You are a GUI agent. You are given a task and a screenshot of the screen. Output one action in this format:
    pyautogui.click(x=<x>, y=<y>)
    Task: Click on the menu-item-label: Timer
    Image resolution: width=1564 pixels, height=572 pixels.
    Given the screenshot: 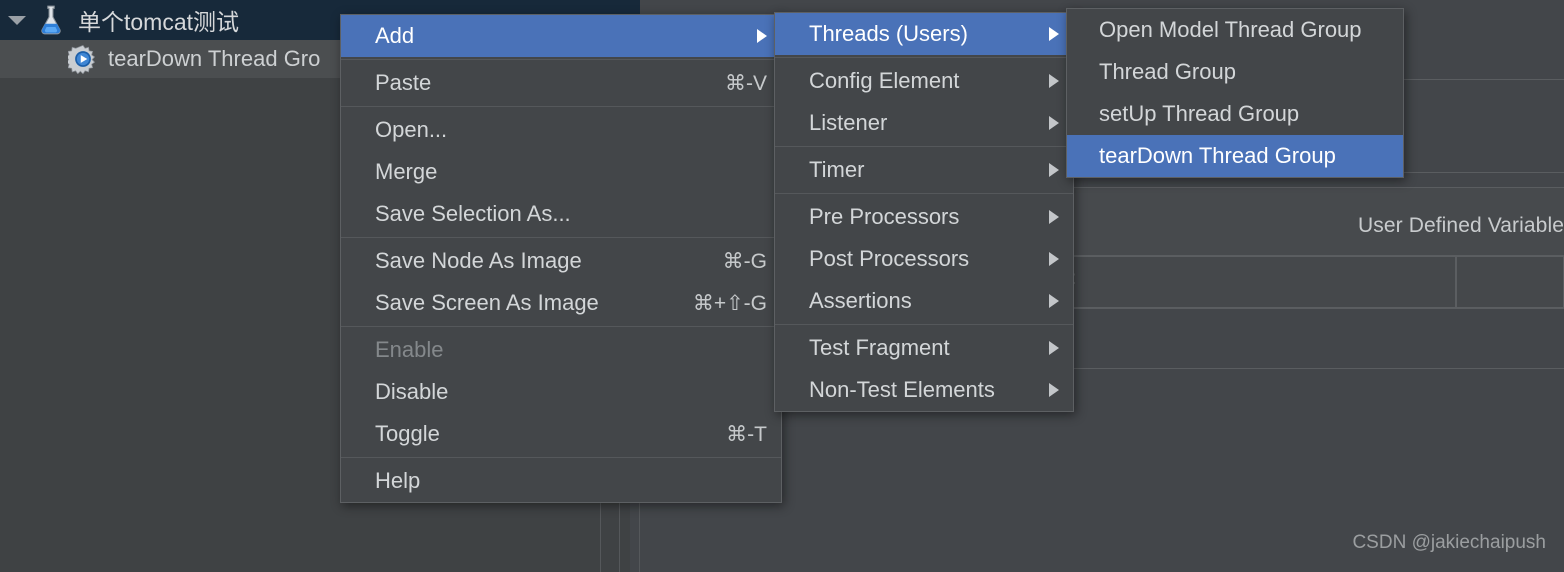 What is the action you would take?
    pyautogui.click(x=837, y=169)
    